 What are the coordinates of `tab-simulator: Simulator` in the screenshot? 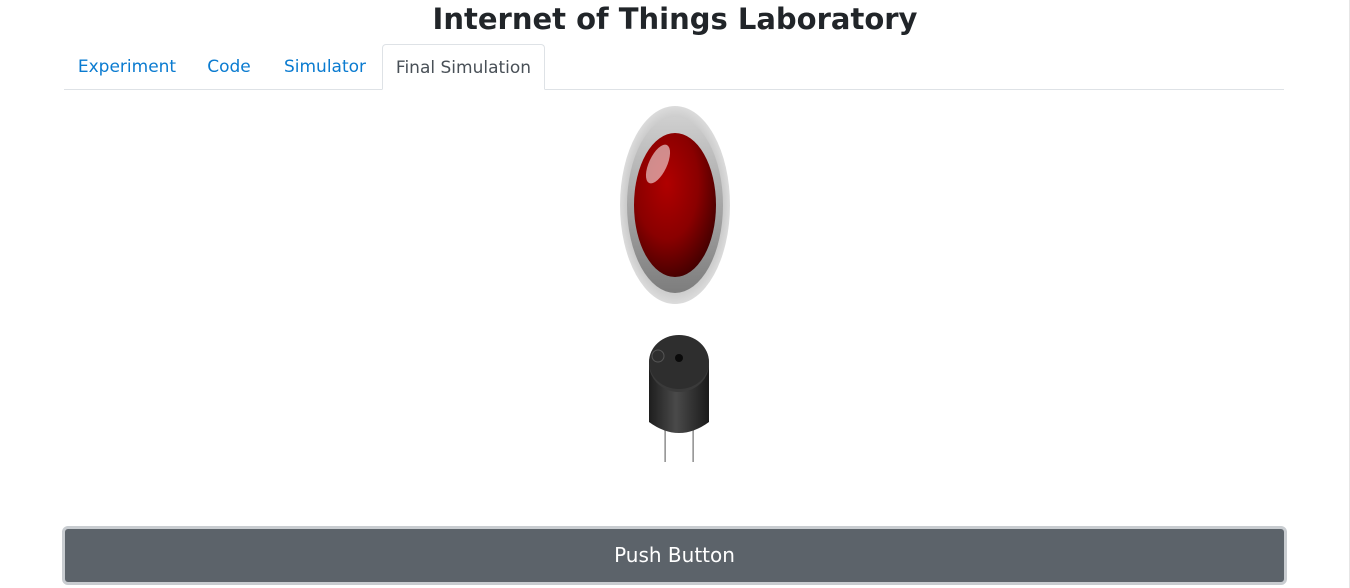 It's located at (325, 66).